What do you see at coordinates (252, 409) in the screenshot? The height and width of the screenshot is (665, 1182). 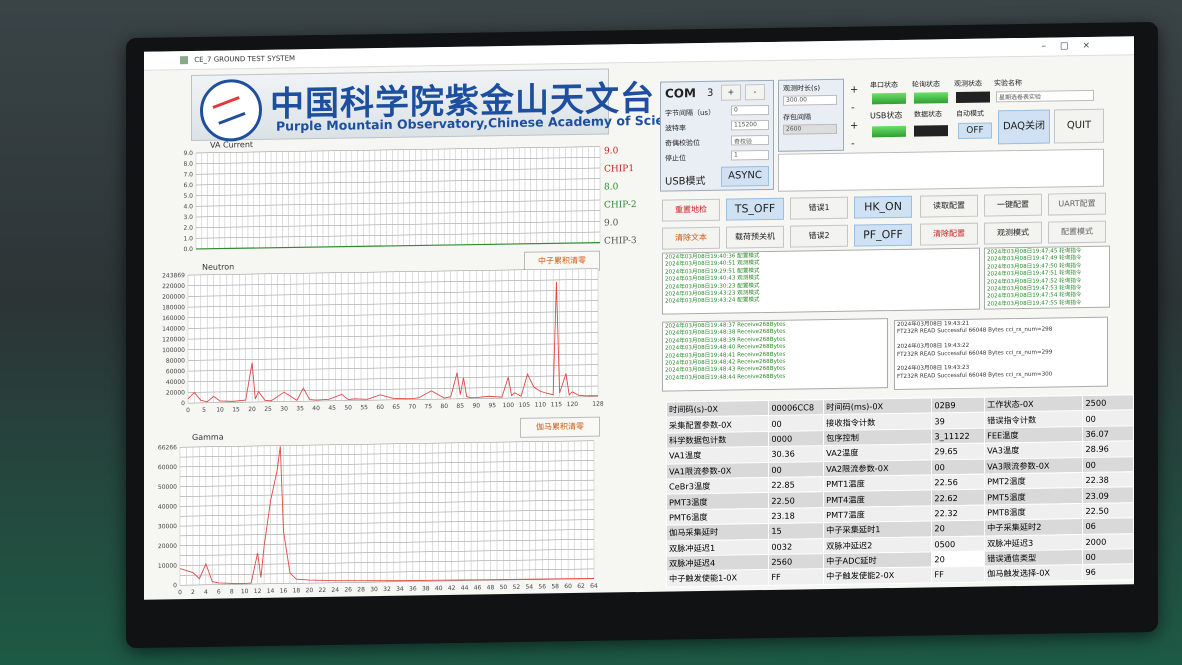 I see `x-tick-label: 20` at bounding box center [252, 409].